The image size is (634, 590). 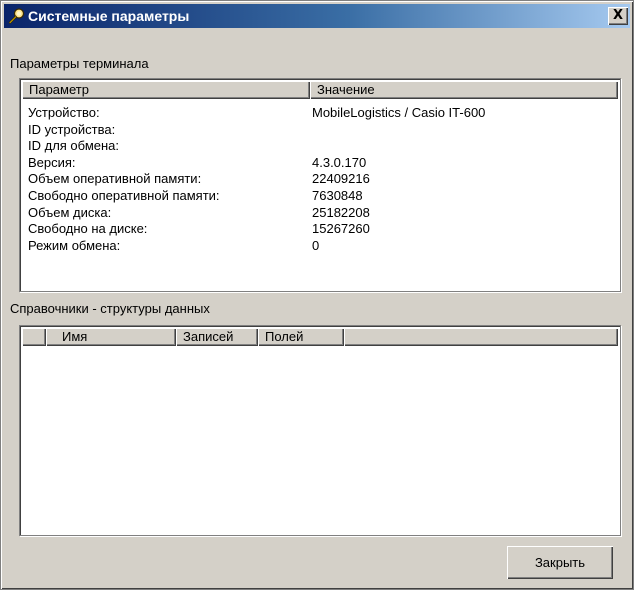 I want to click on column-header-filler, so click(x=481, y=337).